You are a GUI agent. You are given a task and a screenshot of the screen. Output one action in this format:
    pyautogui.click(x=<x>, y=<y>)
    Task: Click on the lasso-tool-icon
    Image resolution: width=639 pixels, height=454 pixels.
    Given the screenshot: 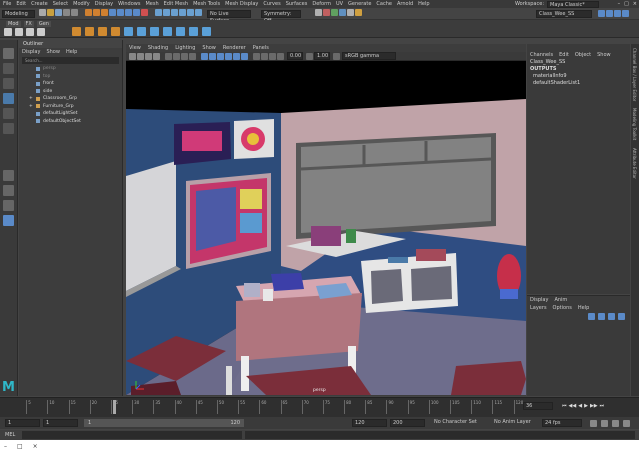 What is the action you would take?
    pyautogui.click(x=8, y=68)
    